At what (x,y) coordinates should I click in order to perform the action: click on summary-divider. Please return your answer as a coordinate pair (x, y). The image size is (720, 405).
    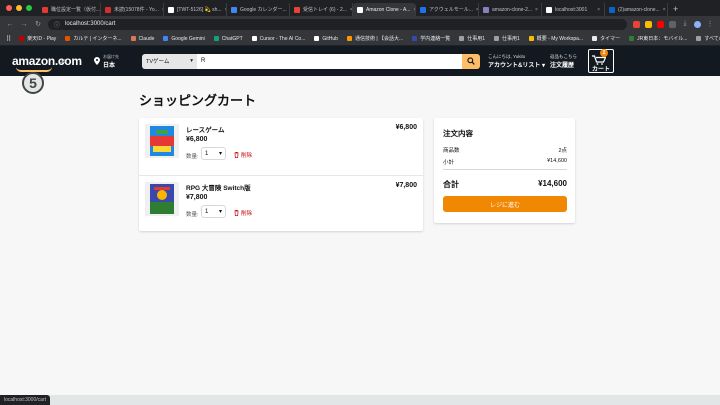
    Looking at the image, I should click on (505, 169).